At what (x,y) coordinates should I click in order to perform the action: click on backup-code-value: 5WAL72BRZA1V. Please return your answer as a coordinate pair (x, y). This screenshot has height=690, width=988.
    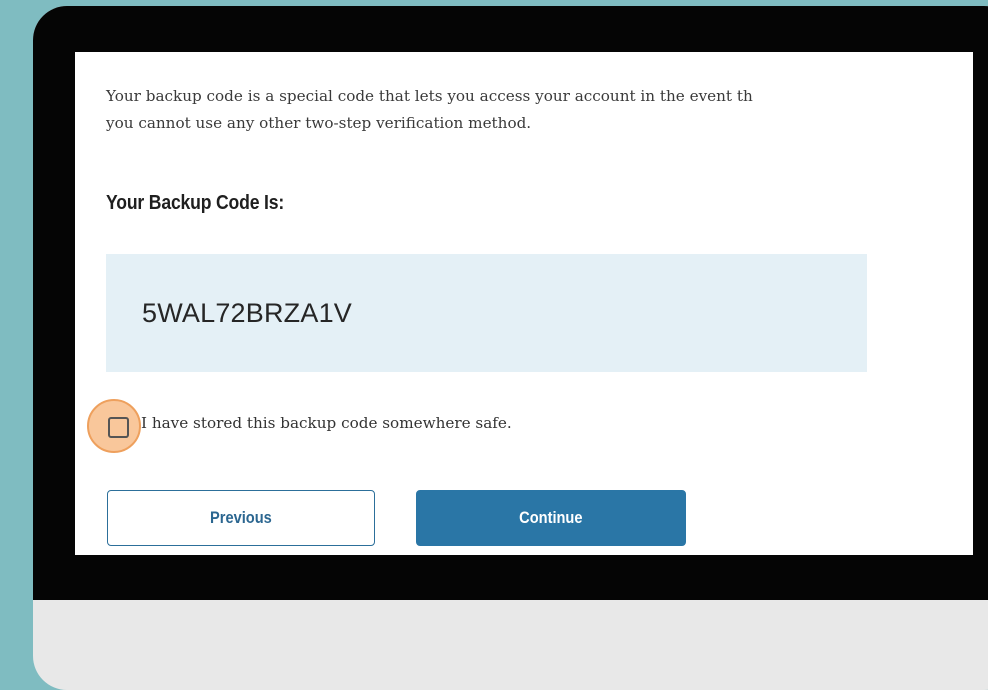
    Looking at the image, I should click on (247, 312).